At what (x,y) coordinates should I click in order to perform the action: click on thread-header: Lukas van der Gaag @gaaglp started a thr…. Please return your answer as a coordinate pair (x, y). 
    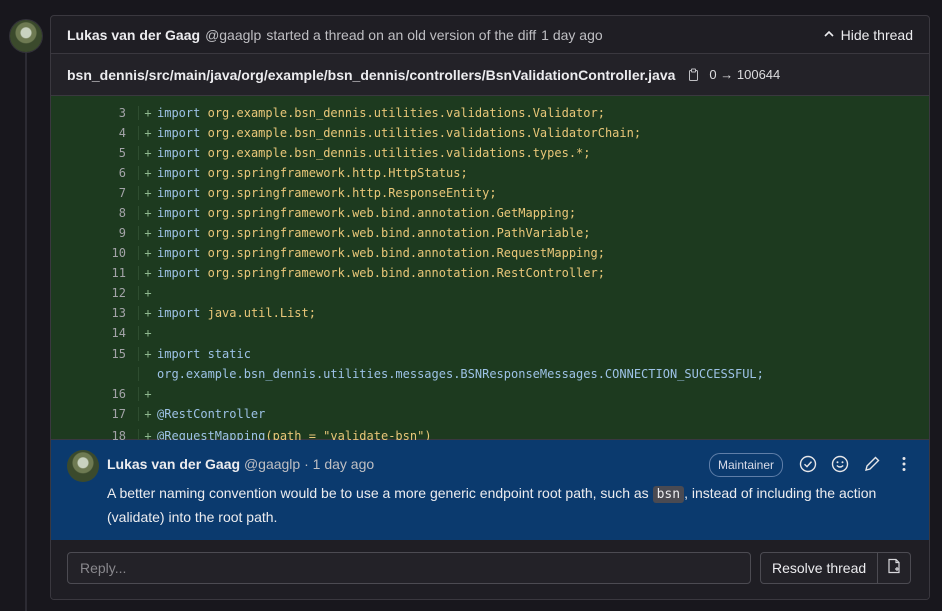
    Looking at the image, I should click on (490, 35).